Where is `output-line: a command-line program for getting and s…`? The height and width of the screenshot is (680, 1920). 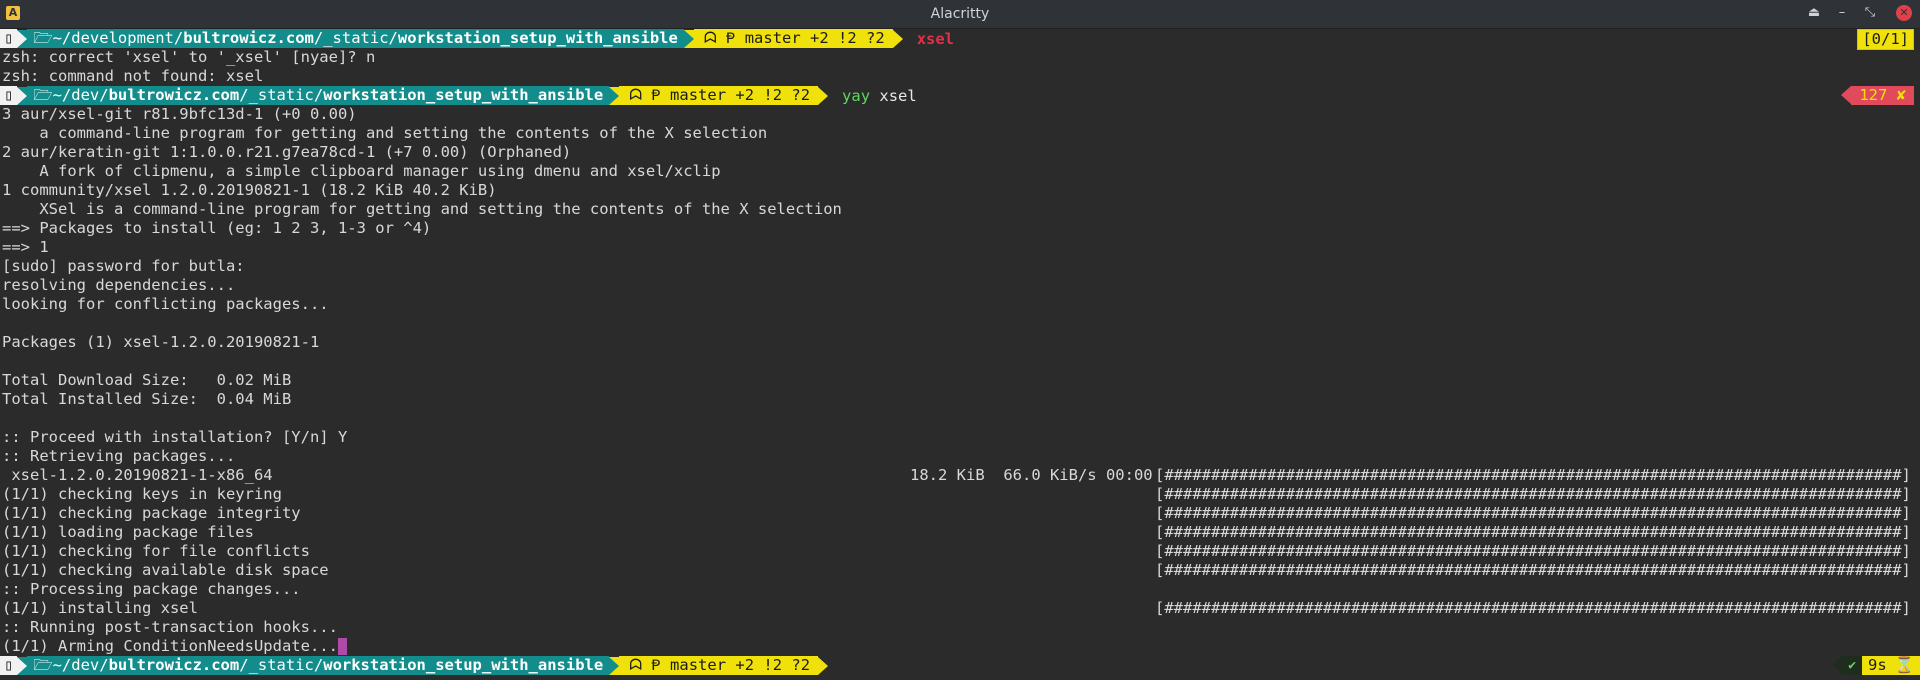
output-line: a command-line program for getting and s… is located at coordinates (385, 133).